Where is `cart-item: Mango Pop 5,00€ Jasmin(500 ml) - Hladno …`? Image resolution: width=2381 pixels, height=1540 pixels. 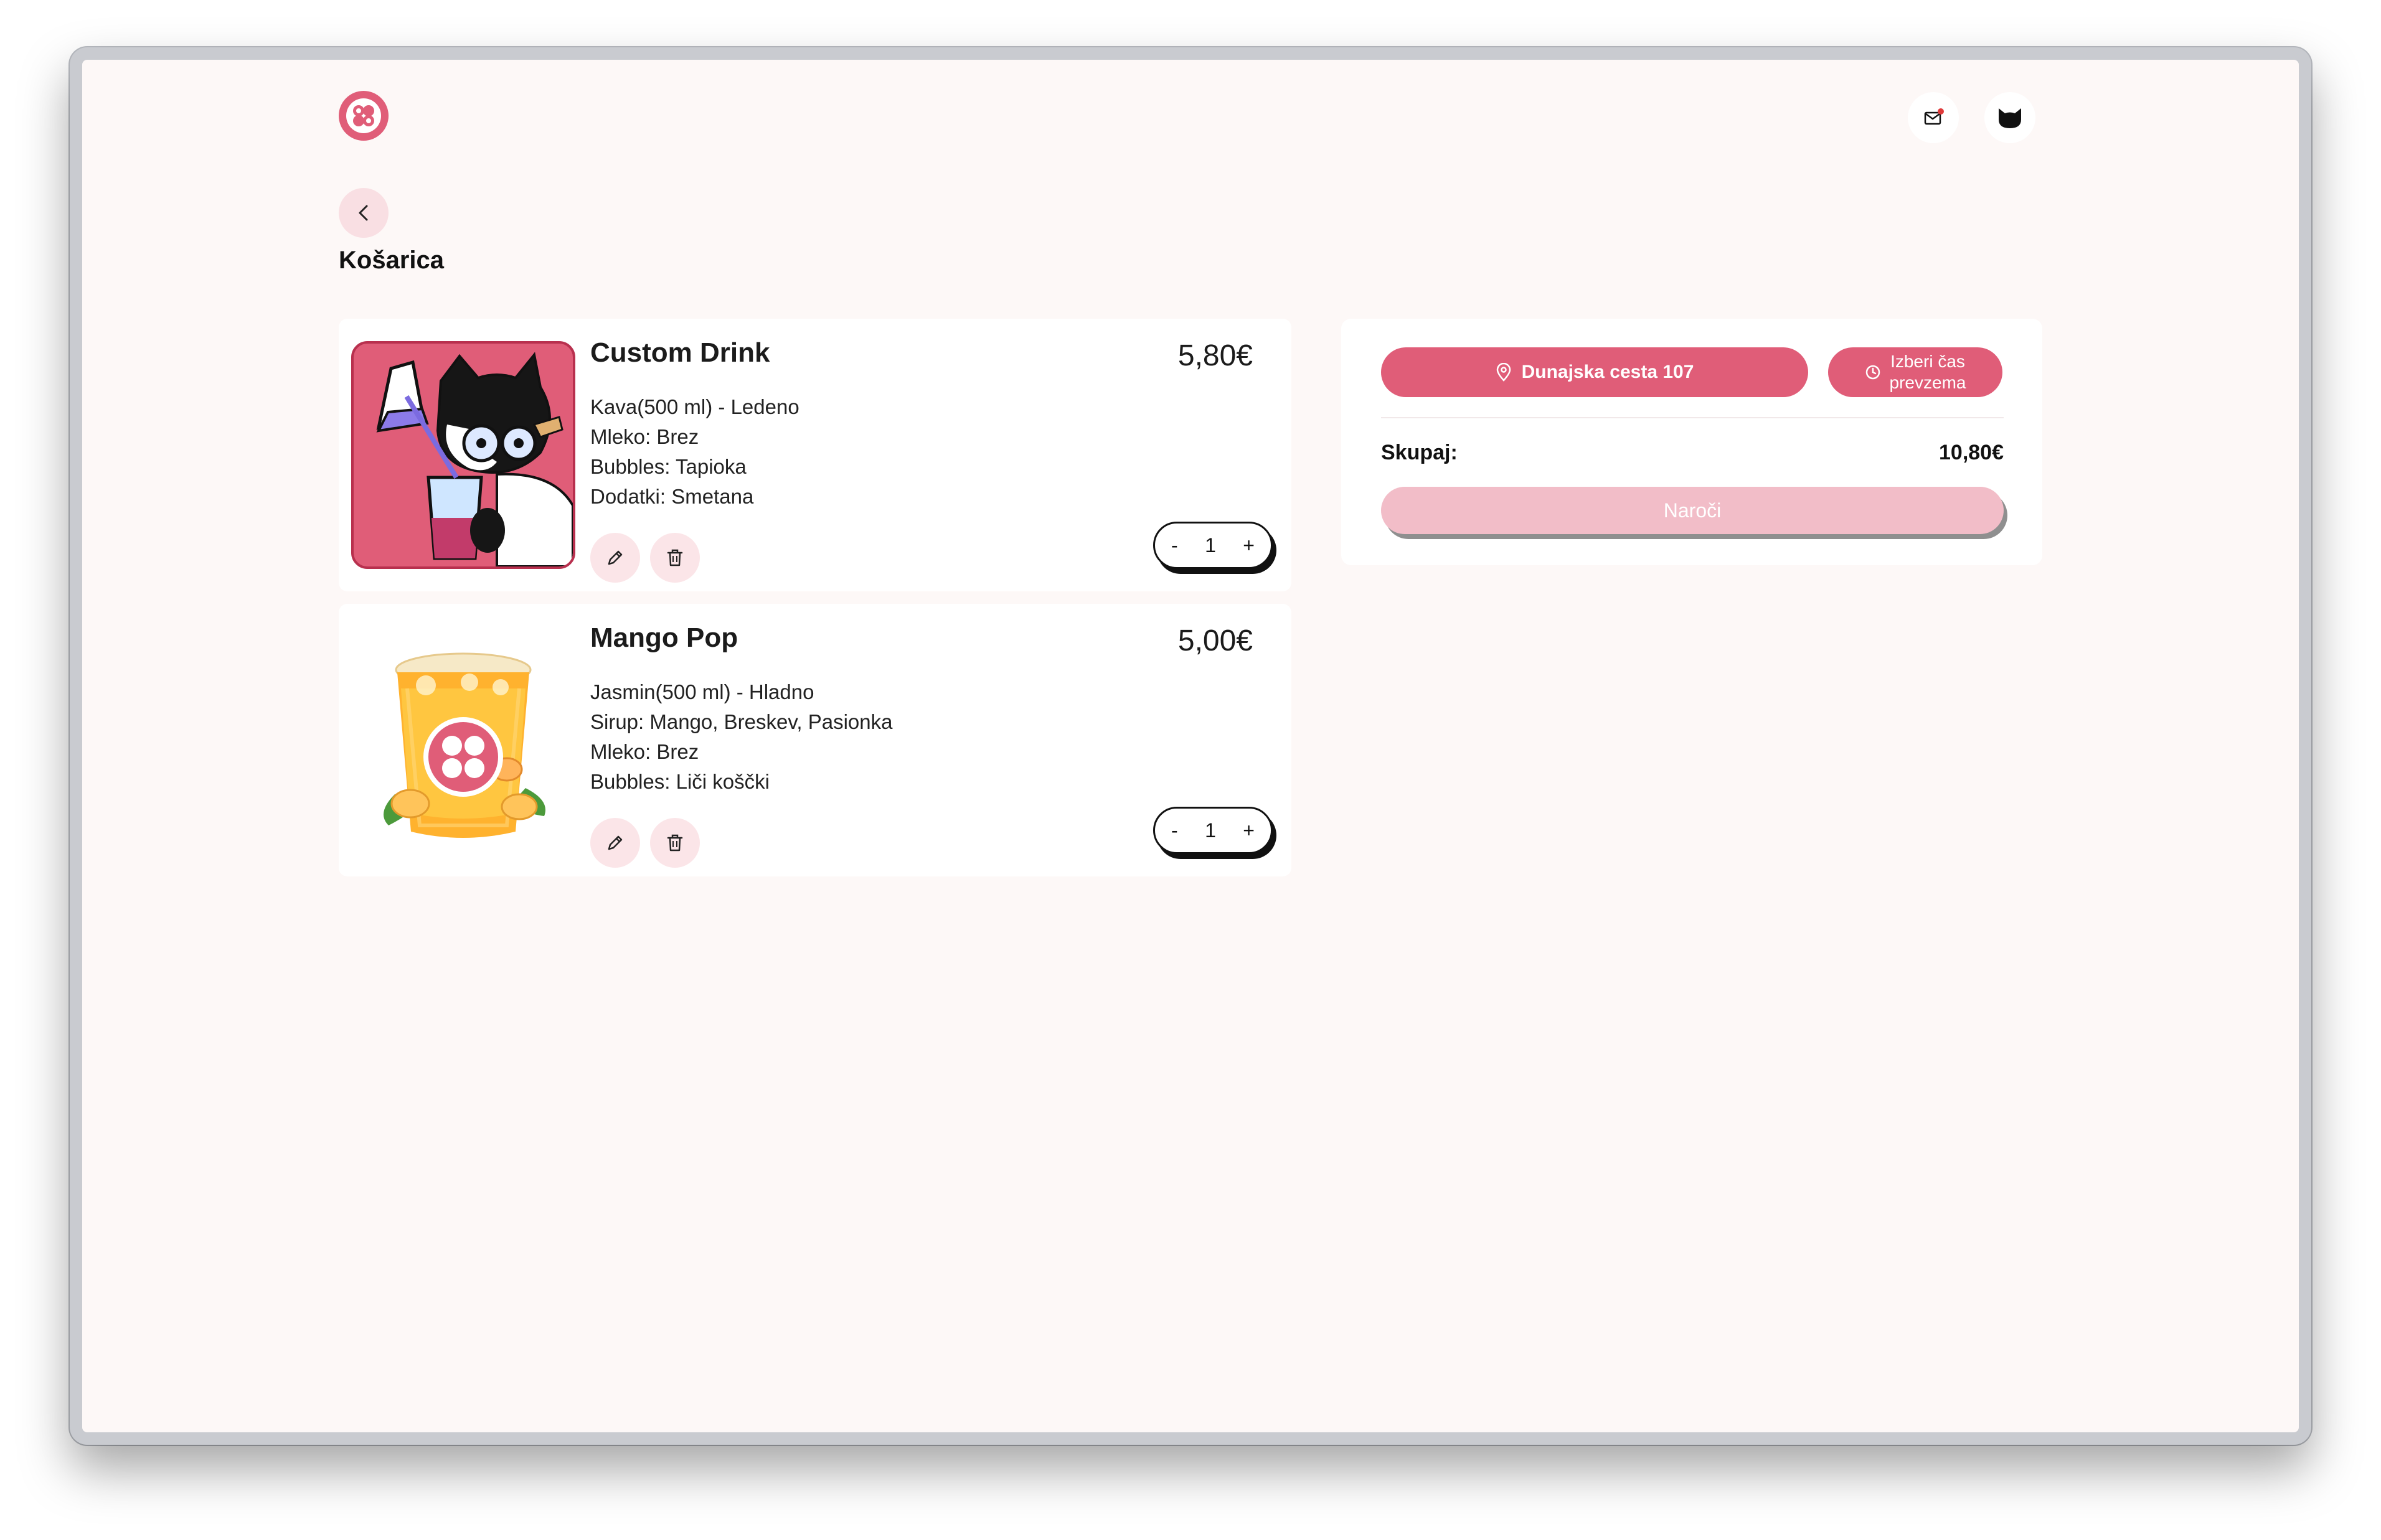
cart-item: Mango Pop 5,00€ Jasmin(500 ml) - Hladno … is located at coordinates (815, 740).